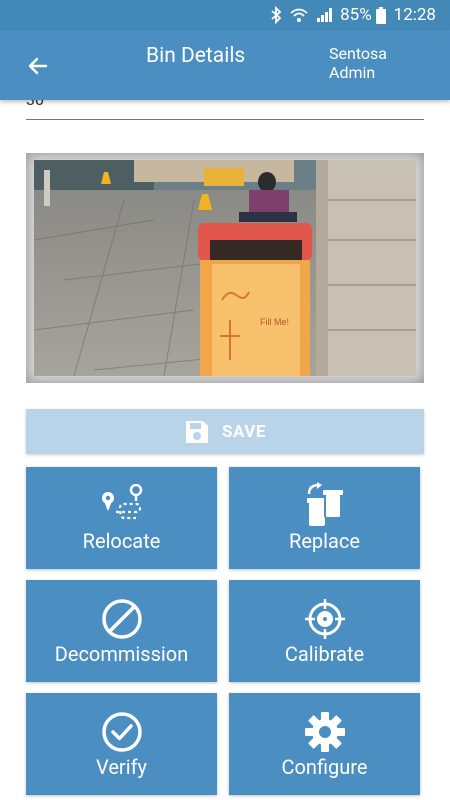  What do you see at coordinates (324, 732) in the screenshot?
I see `gear-icon` at bounding box center [324, 732].